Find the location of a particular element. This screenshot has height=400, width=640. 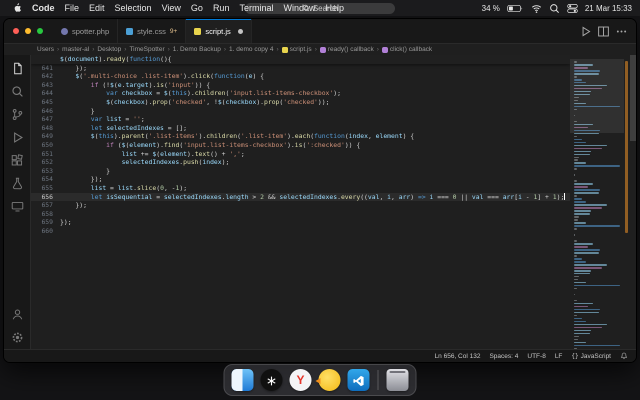

activity-testing is located at coordinates (17, 183).